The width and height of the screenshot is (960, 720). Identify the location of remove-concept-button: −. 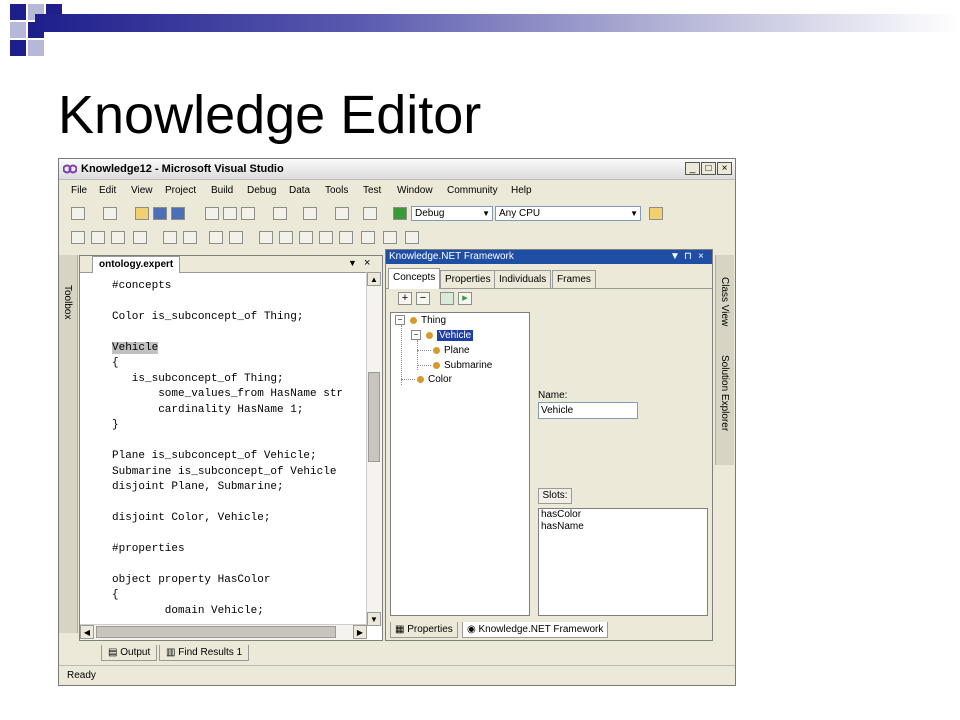
(423, 298).